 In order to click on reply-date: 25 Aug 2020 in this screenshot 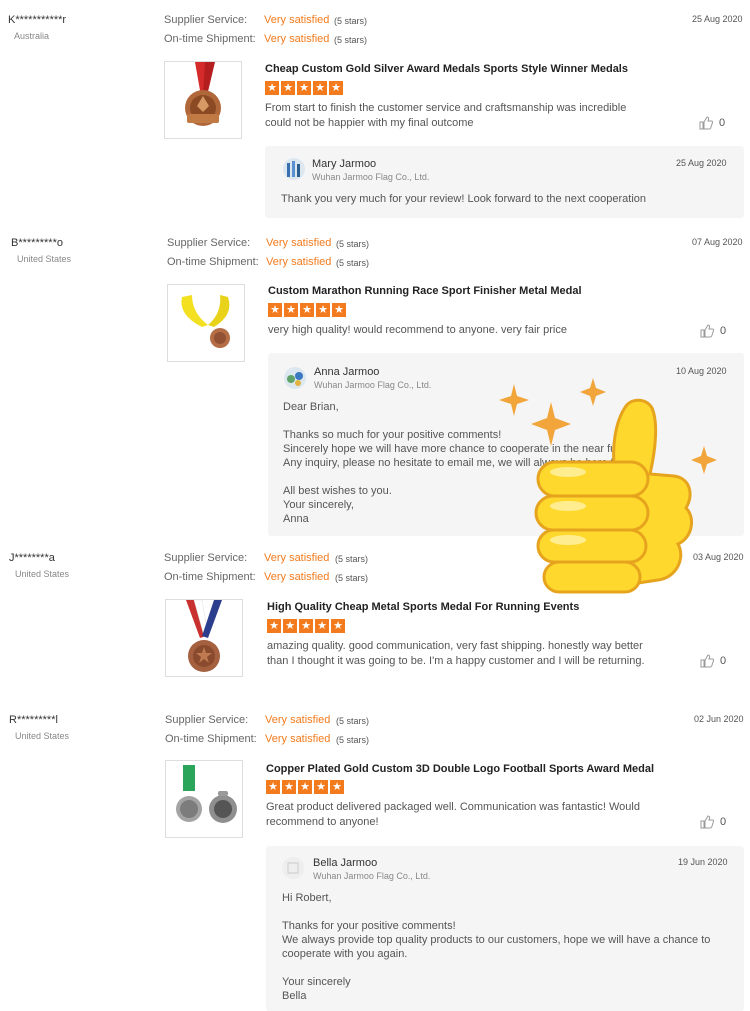, I will do `click(701, 163)`.